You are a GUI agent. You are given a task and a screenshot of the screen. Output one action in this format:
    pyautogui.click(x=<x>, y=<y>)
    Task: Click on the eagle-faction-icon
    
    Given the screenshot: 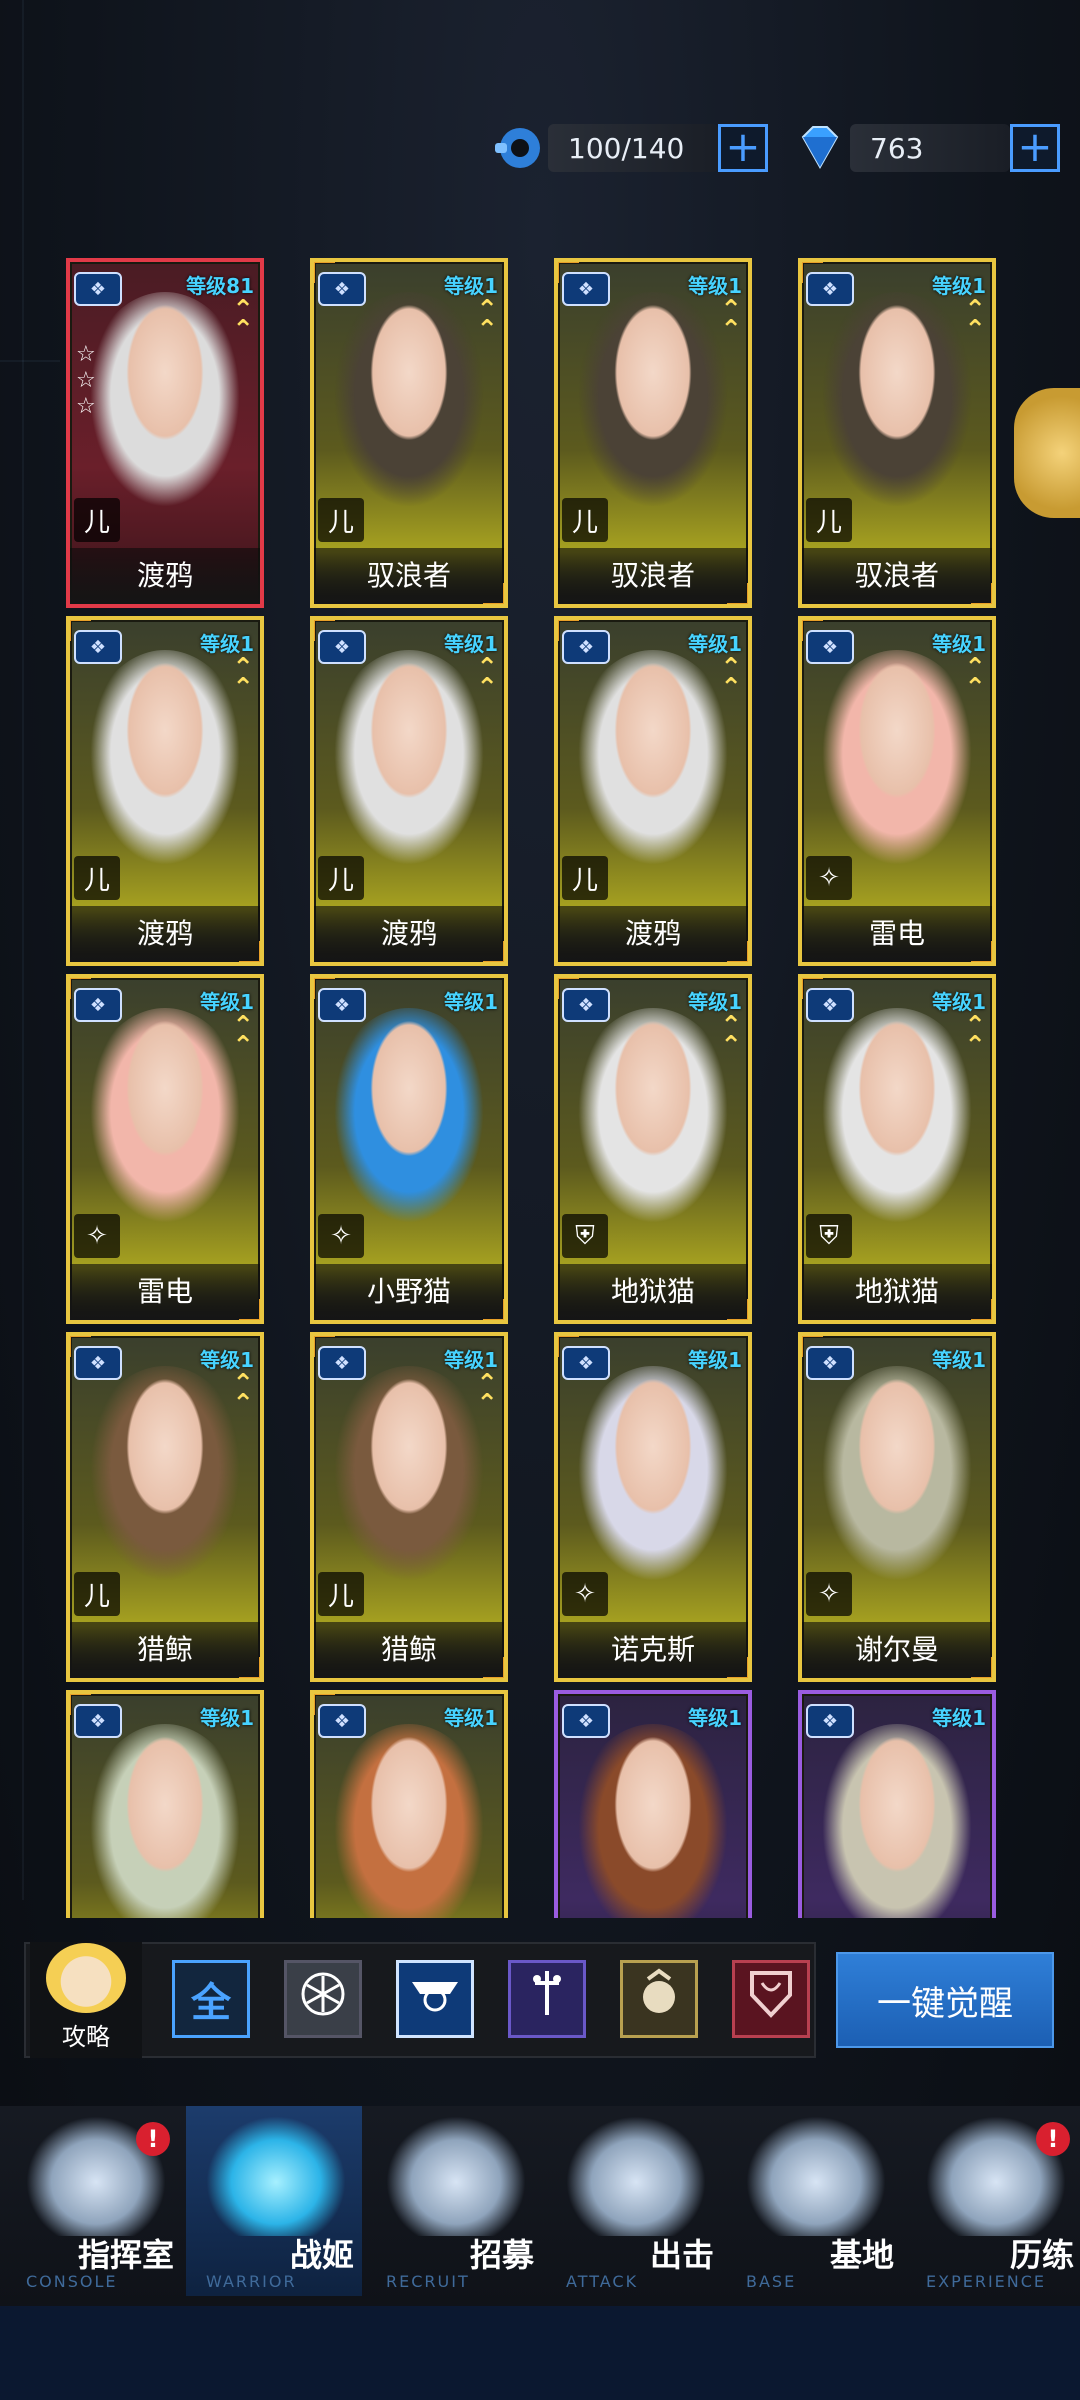 What is the action you would take?
    pyautogui.click(x=435, y=1999)
    